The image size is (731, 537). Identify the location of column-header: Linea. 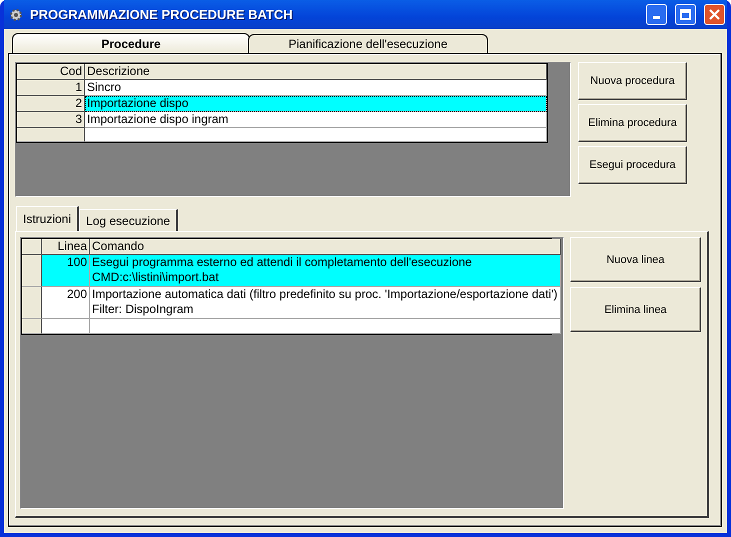
(66, 247).